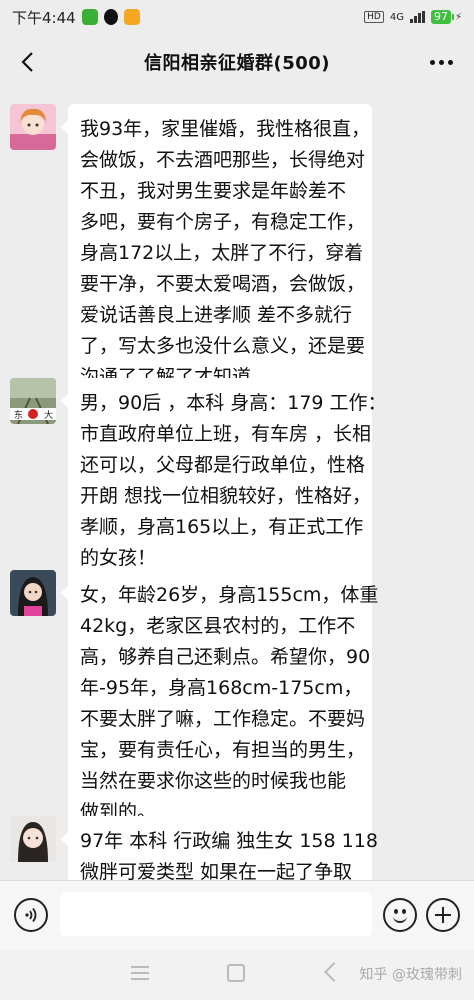 Image resolution: width=474 pixels, height=1000 pixels. Describe the element at coordinates (432, 62) in the screenshot. I see `more-dots-icon` at that location.